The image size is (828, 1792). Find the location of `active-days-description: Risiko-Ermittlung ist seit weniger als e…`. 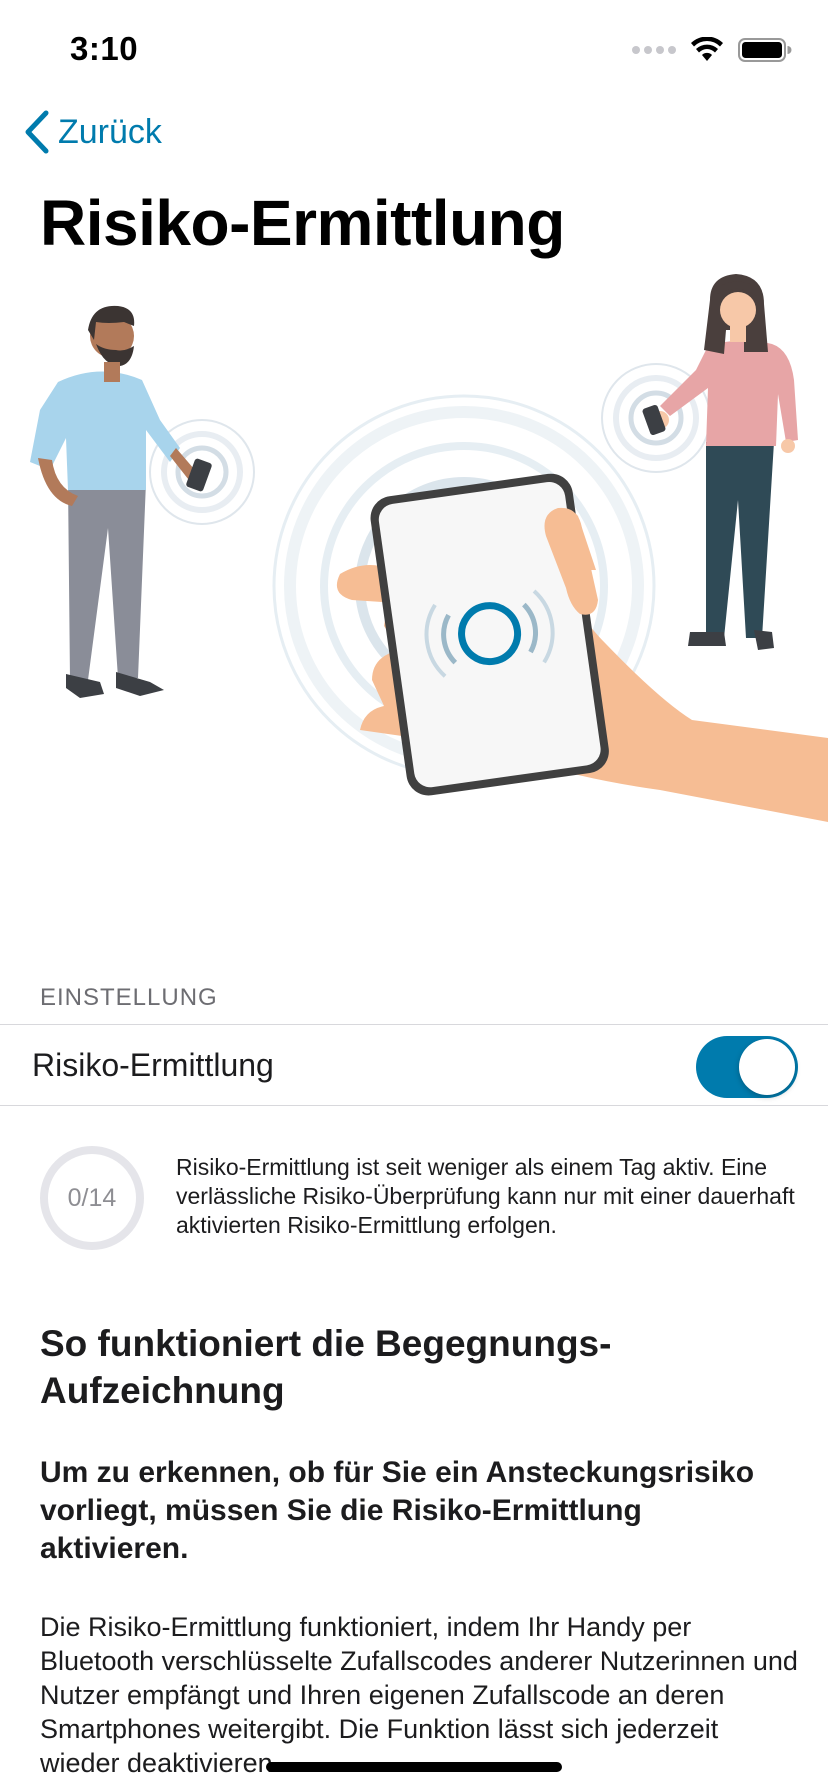

active-days-description: Risiko-Ermittlung ist seit weniger als e… is located at coordinates (485, 1196).